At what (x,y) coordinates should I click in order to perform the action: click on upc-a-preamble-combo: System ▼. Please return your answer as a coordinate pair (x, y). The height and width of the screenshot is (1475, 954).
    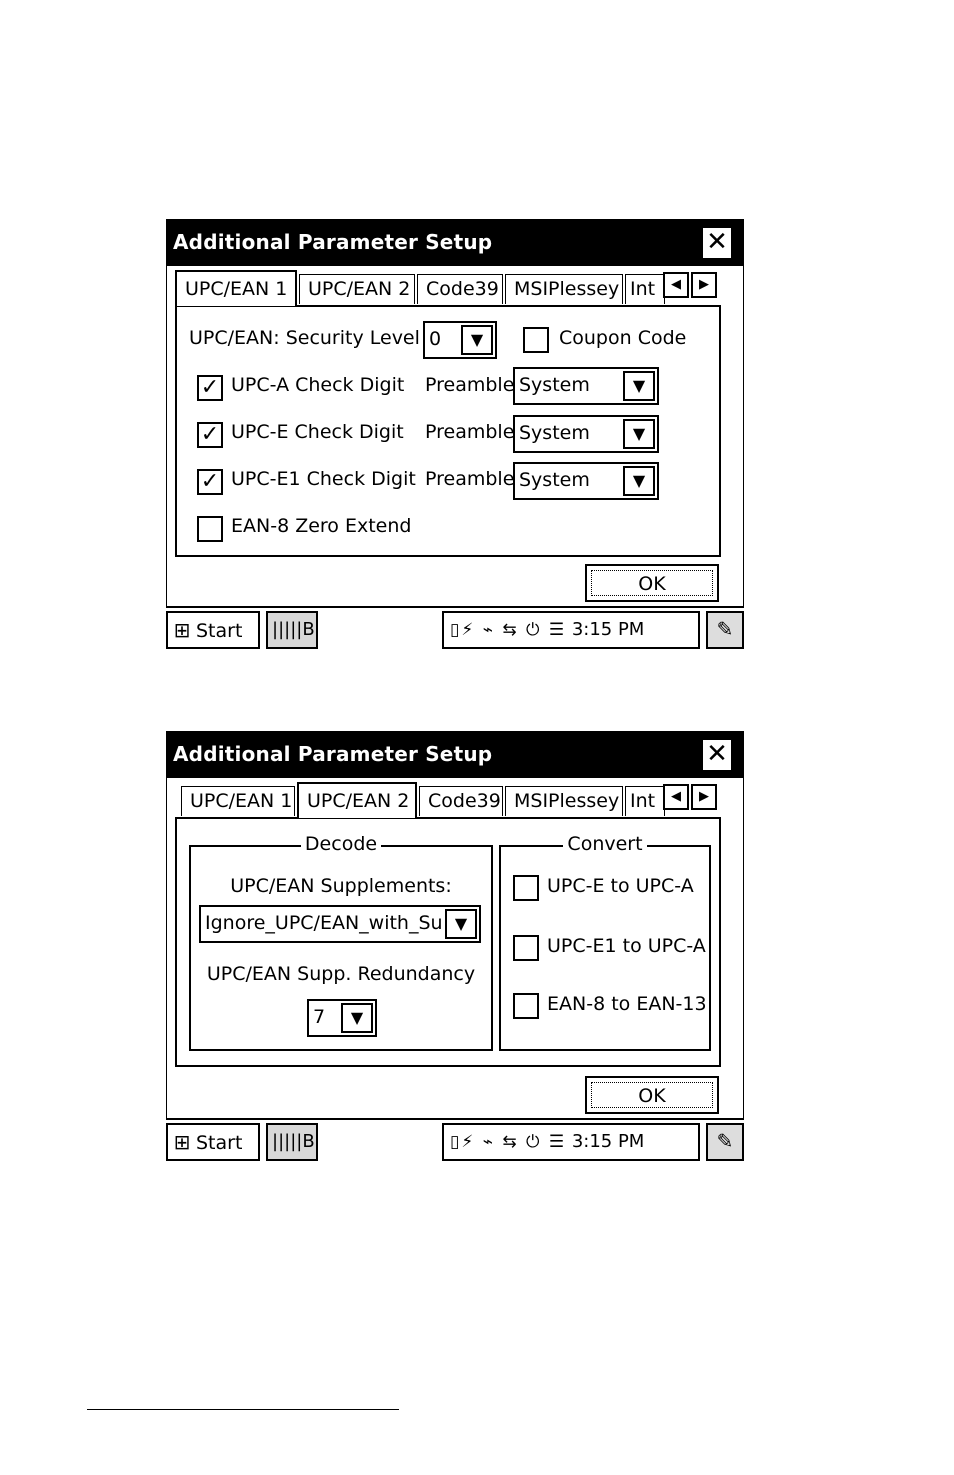
    Looking at the image, I should click on (586, 386).